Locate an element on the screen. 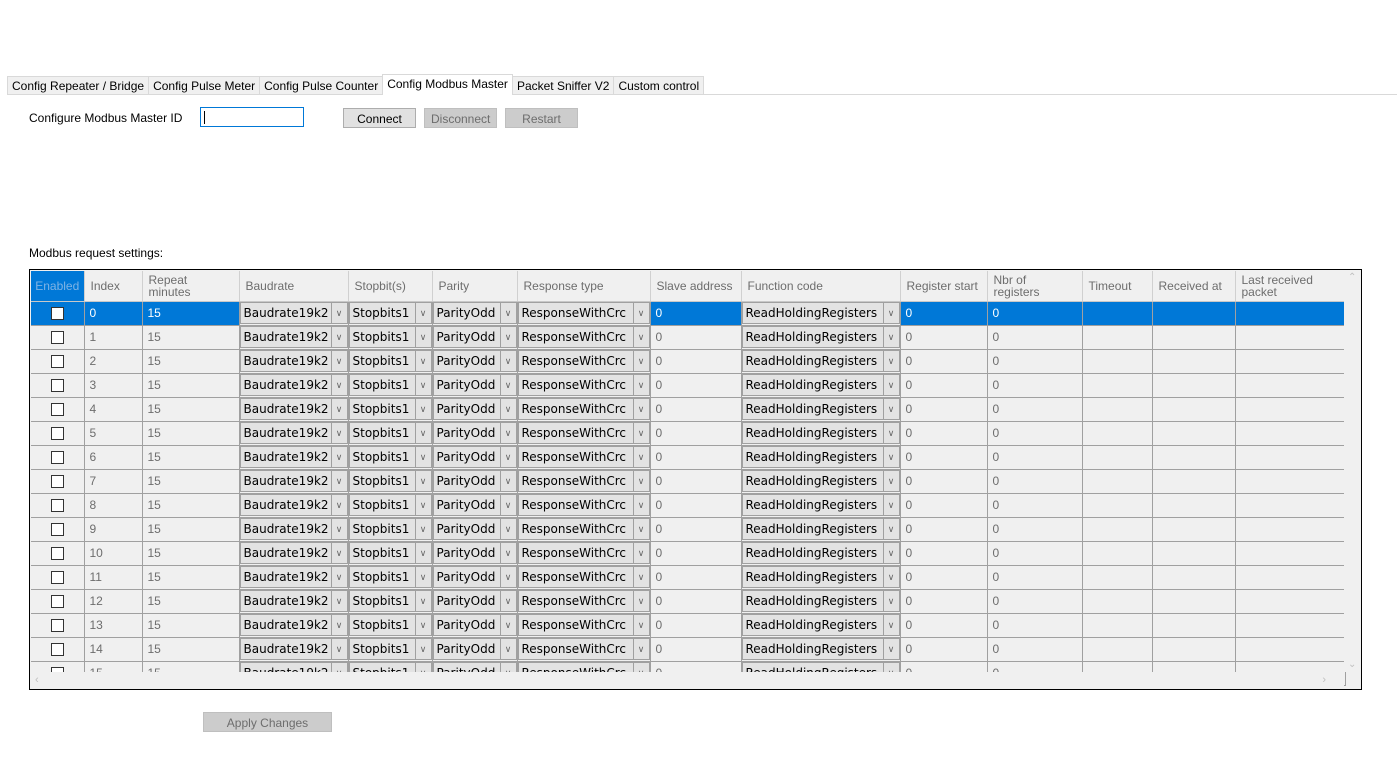 This screenshot has width=1397, height=767. horizontal-scrollbar: ‹ › is located at coordinates (687, 680).